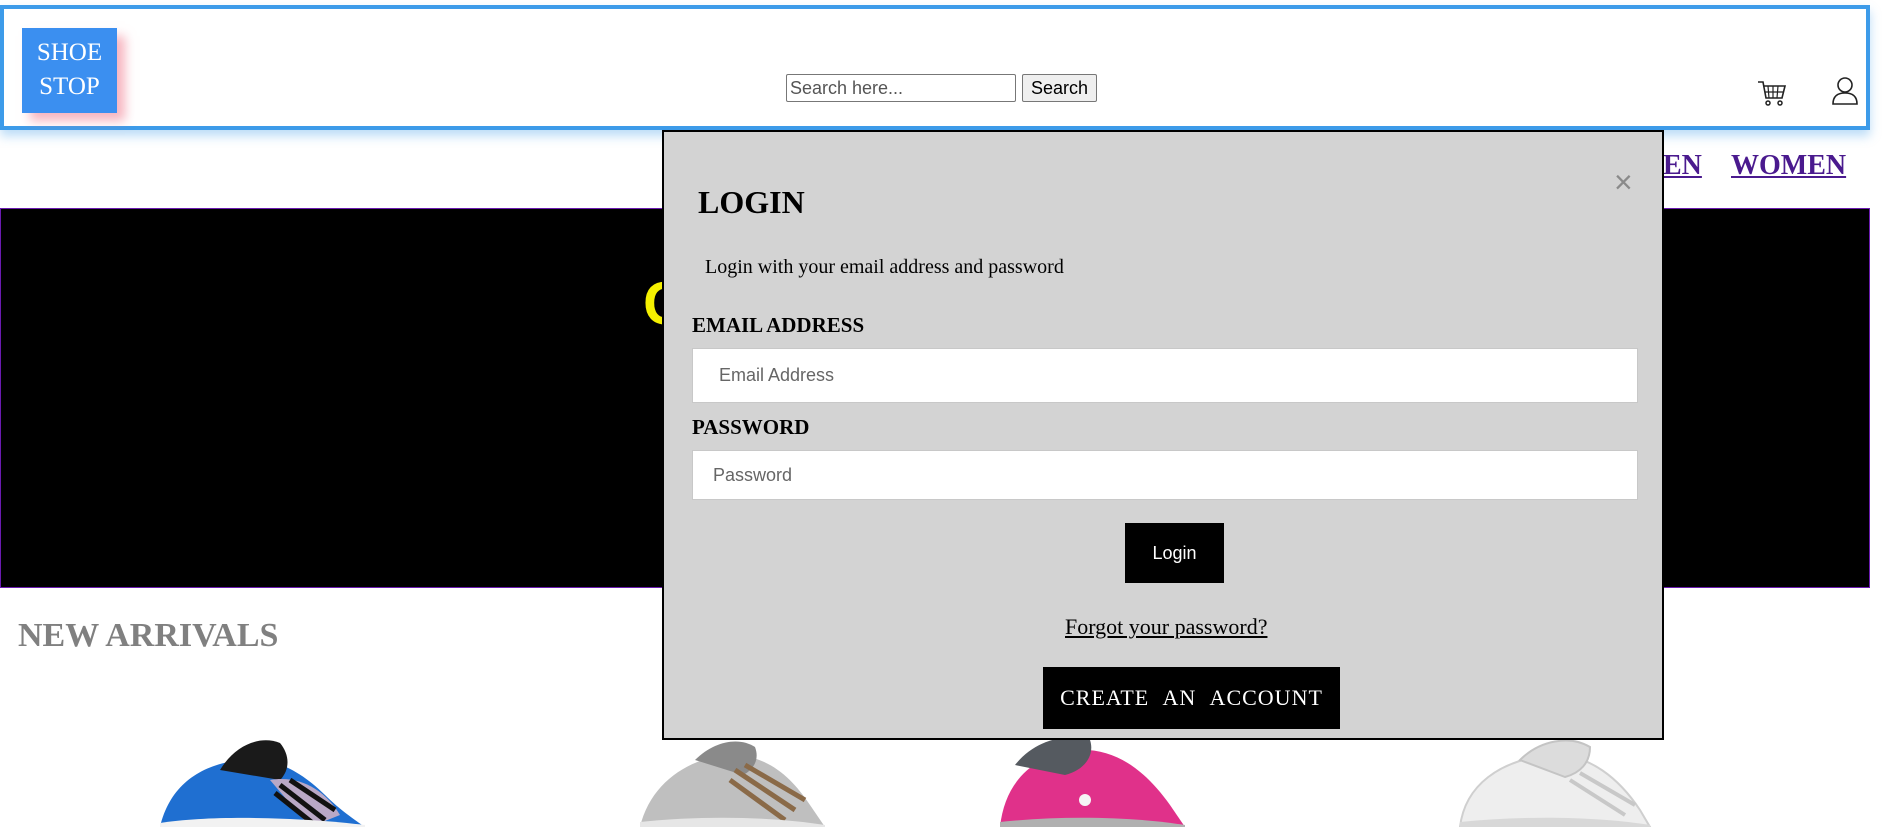  Describe the element at coordinates (270, 776) in the screenshot. I see `product-image-blue-sneaker` at that location.